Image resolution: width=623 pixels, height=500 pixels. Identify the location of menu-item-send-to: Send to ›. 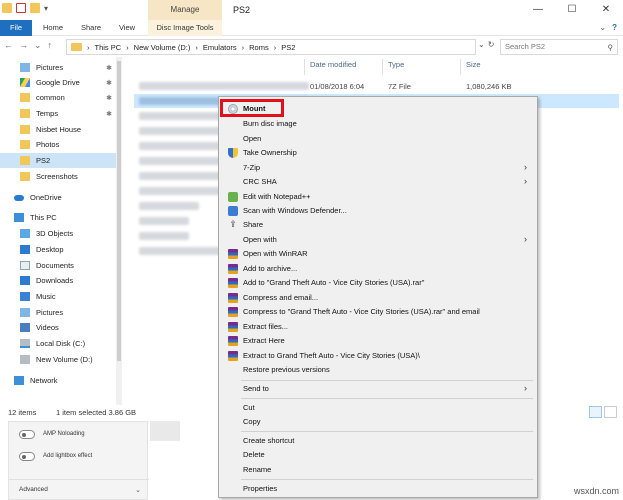
(378, 389).